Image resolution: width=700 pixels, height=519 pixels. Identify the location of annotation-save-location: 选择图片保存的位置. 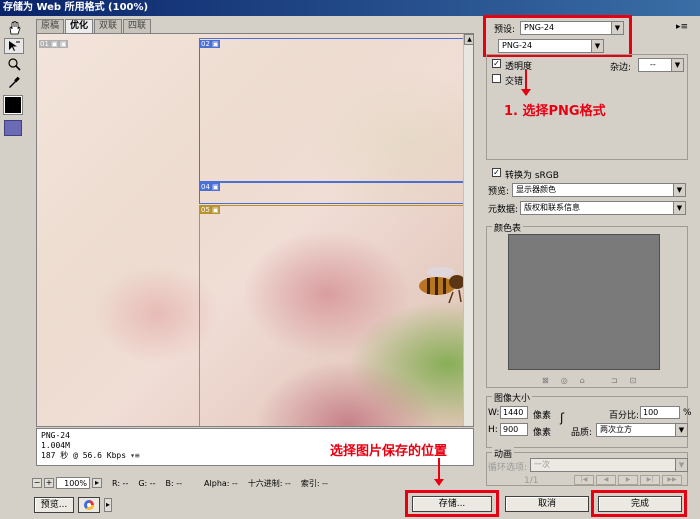
(389, 451).